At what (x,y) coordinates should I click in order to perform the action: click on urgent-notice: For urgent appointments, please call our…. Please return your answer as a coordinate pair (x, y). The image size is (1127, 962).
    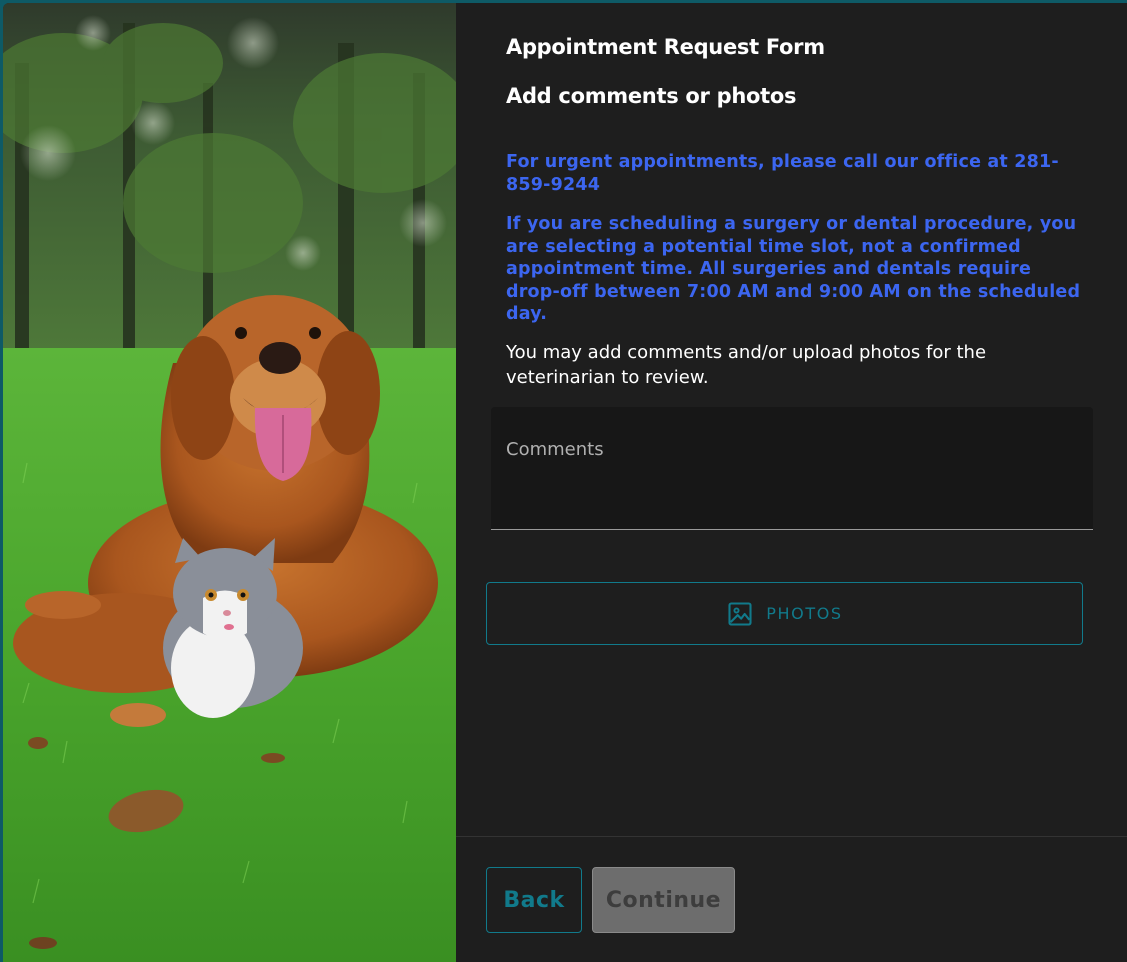
    Looking at the image, I should click on (782, 173).